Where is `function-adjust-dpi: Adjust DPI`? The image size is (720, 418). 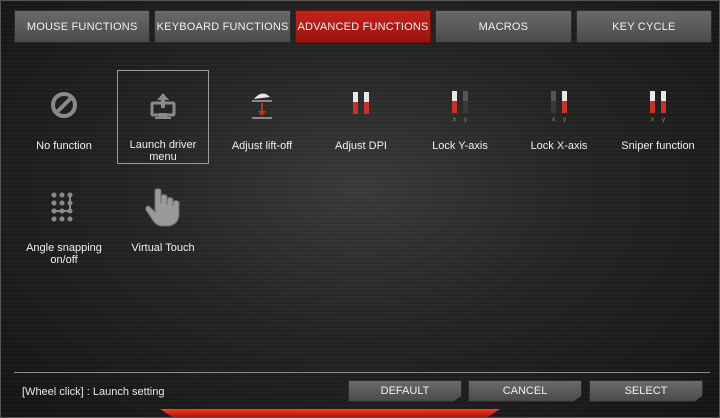
function-adjust-dpi: Adjust DPI is located at coordinates (361, 117).